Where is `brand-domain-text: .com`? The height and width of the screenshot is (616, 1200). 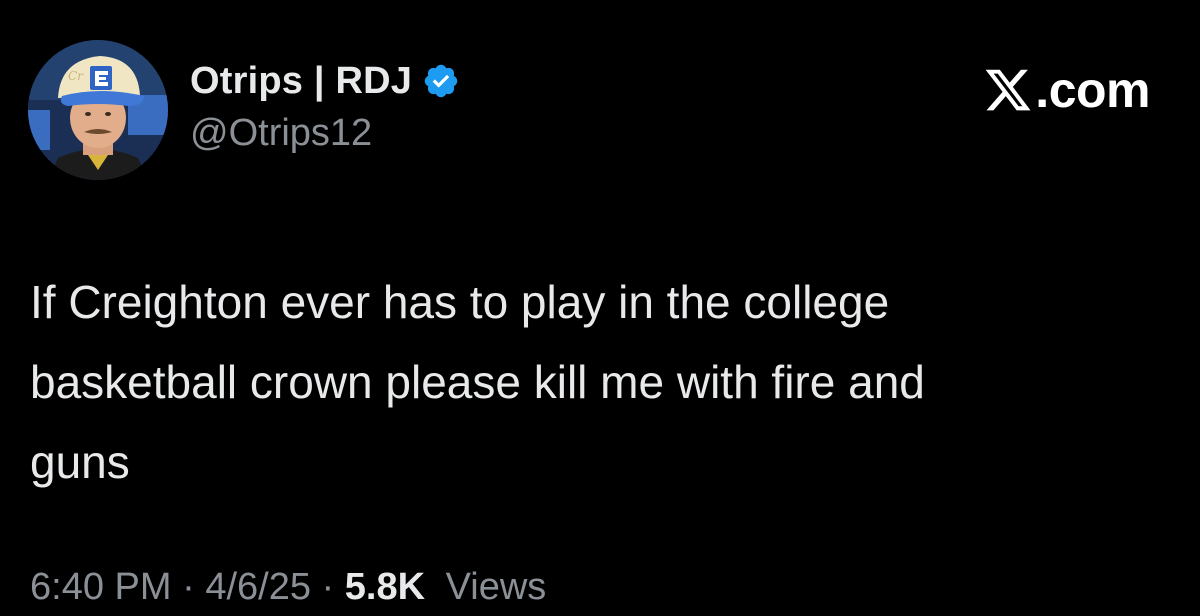
brand-domain-text: .com is located at coordinates (1092, 90).